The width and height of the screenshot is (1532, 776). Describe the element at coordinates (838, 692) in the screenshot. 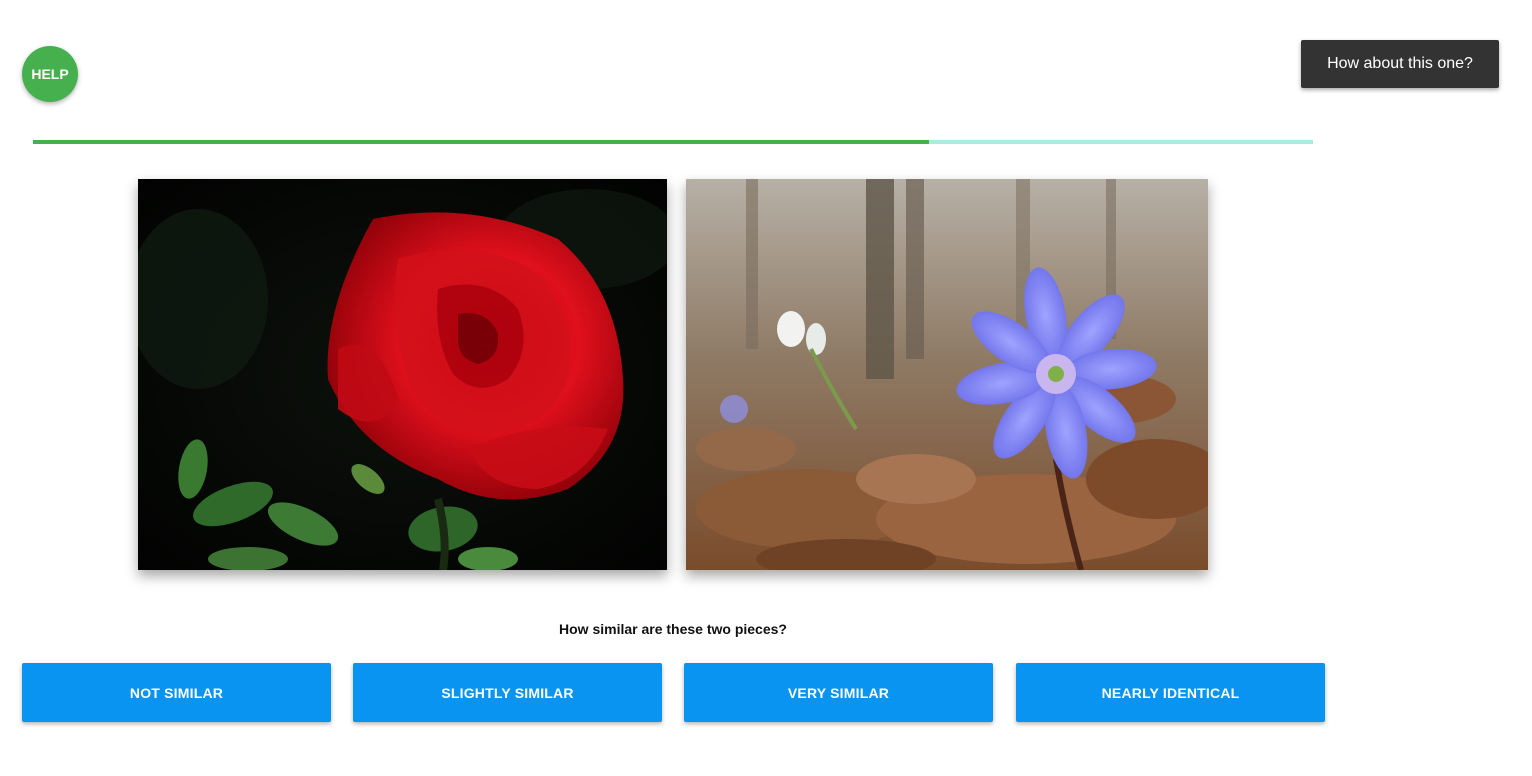

I see `very-similar-button: VERY SIMILAR` at that location.